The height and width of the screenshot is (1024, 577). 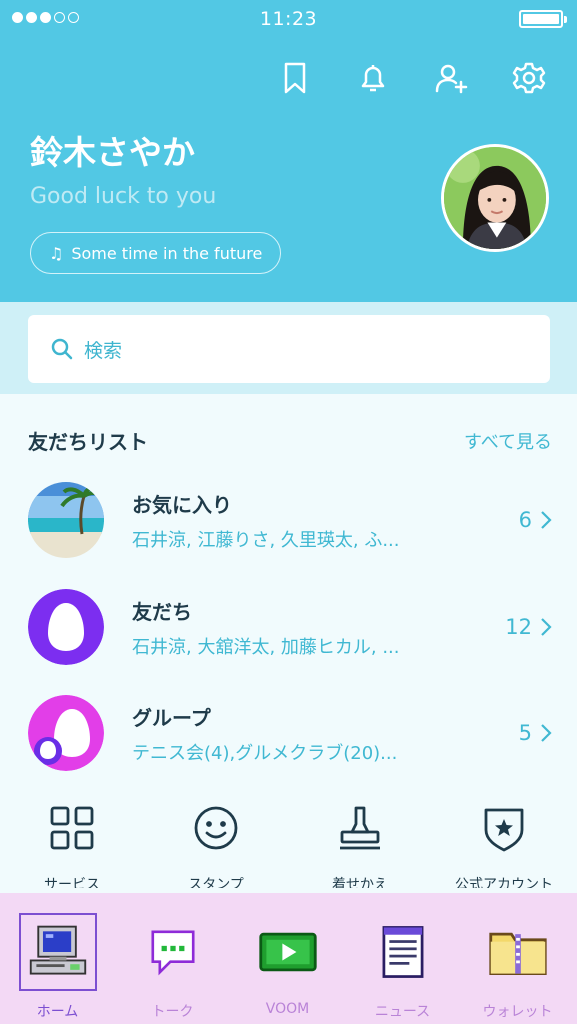 What do you see at coordinates (167, 253) in the screenshot?
I see `music-title: Some time in the future` at bounding box center [167, 253].